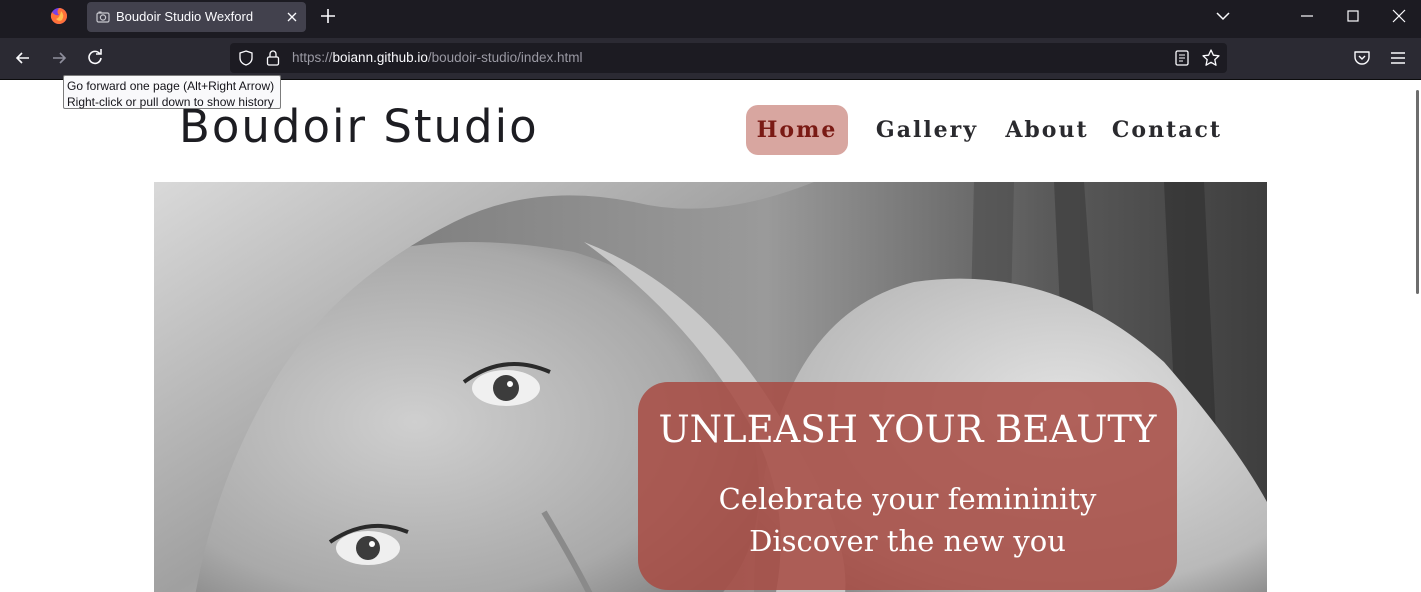 This screenshot has width=1421, height=592. I want to click on url-host: boiann.github.io, so click(380, 57).